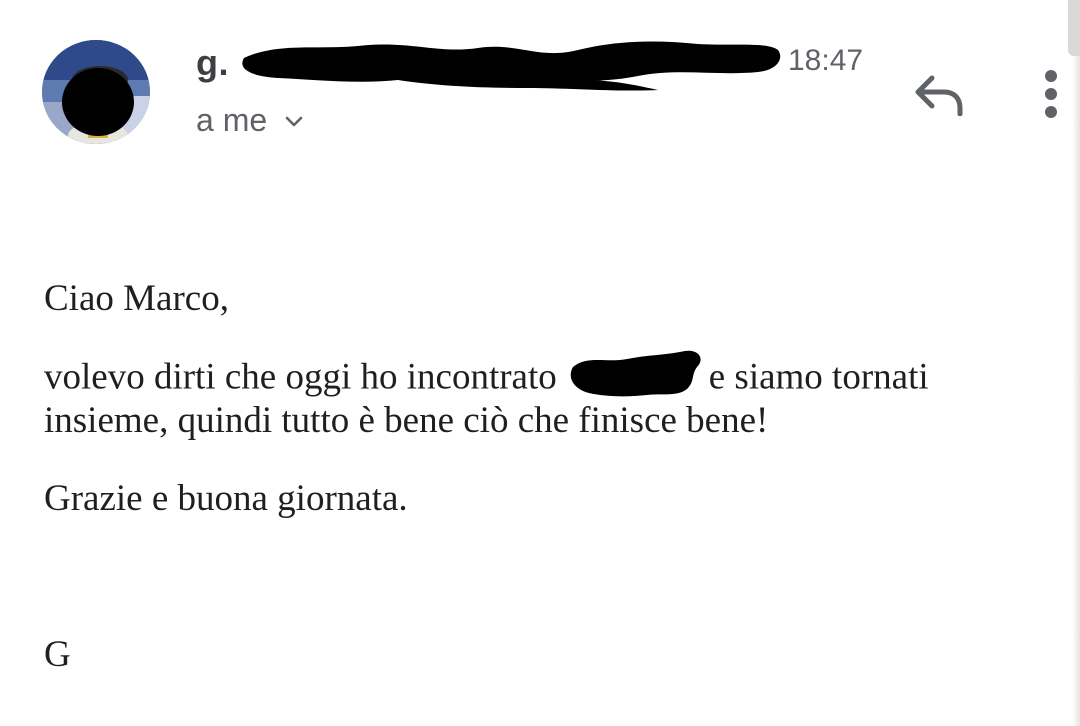 The image size is (1080, 726). Describe the element at coordinates (1074, 28) in the screenshot. I see `scrollbar-thumb` at that location.